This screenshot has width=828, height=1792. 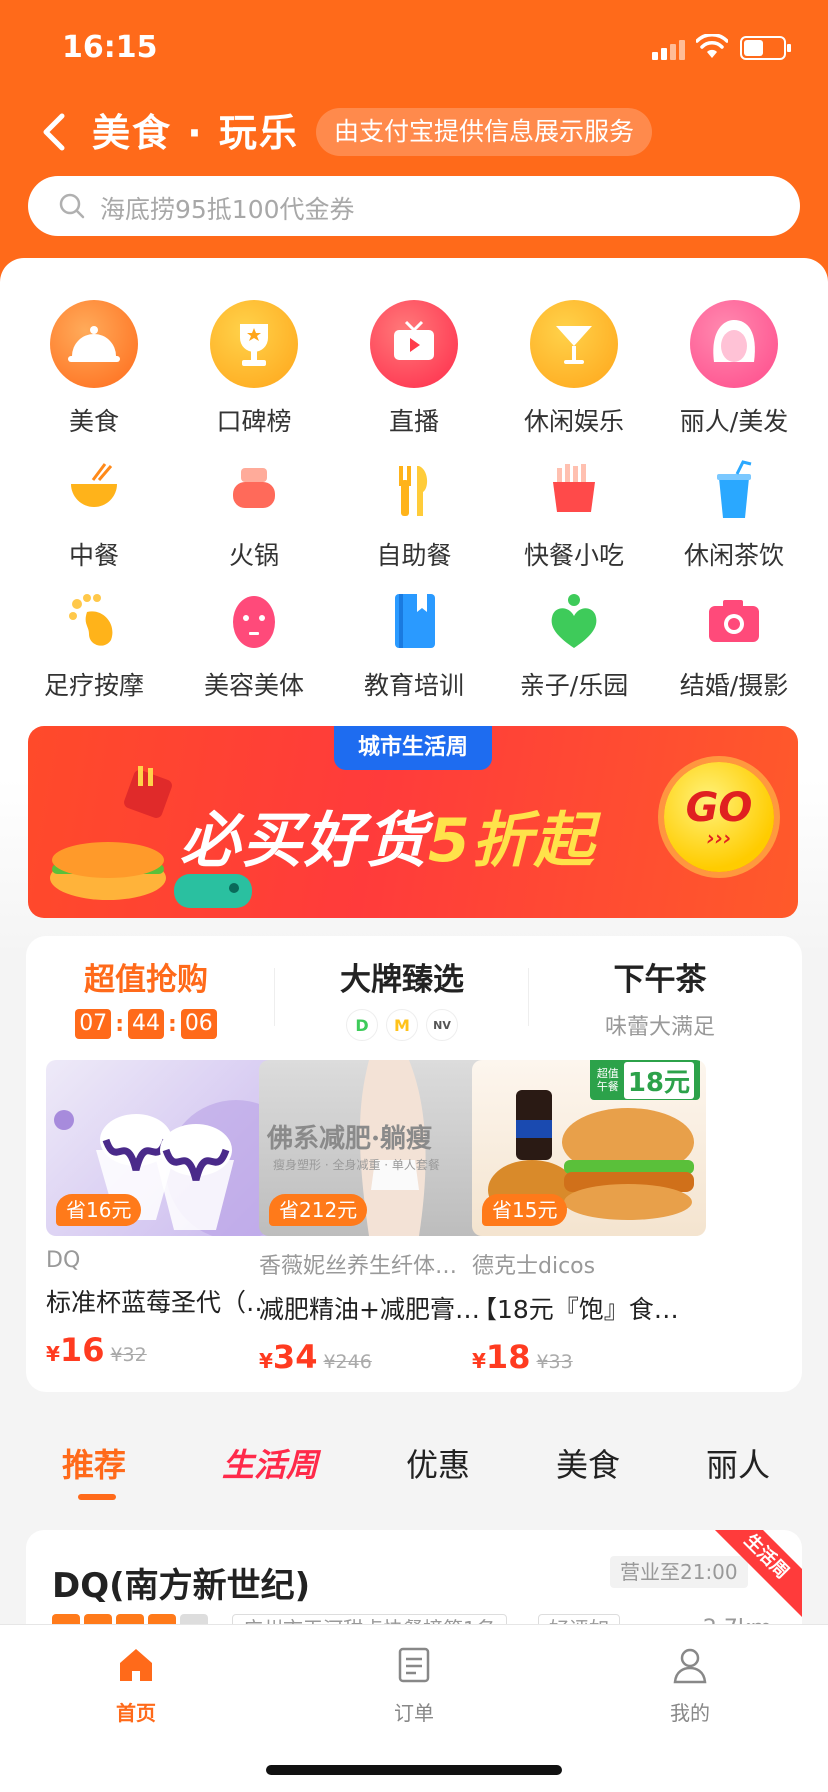 What do you see at coordinates (573, 421) in the screenshot?
I see `category-label: 休闲娱乐` at bounding box center [573, 421].